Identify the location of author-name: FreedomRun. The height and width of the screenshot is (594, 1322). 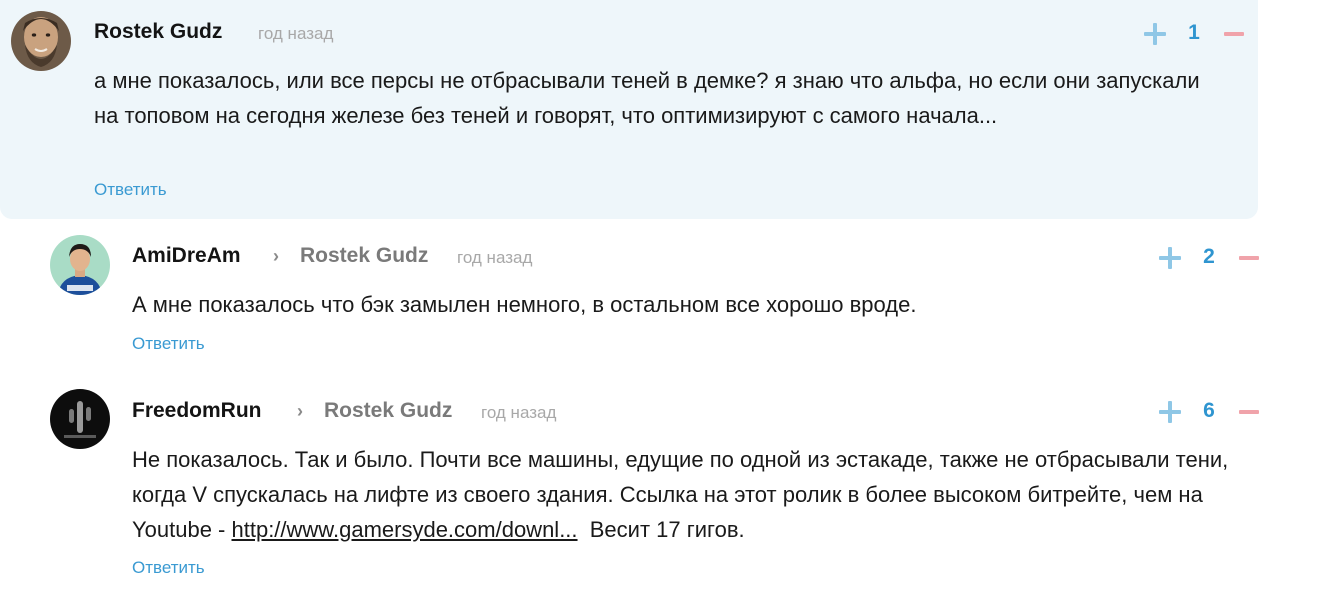
(197, 411).